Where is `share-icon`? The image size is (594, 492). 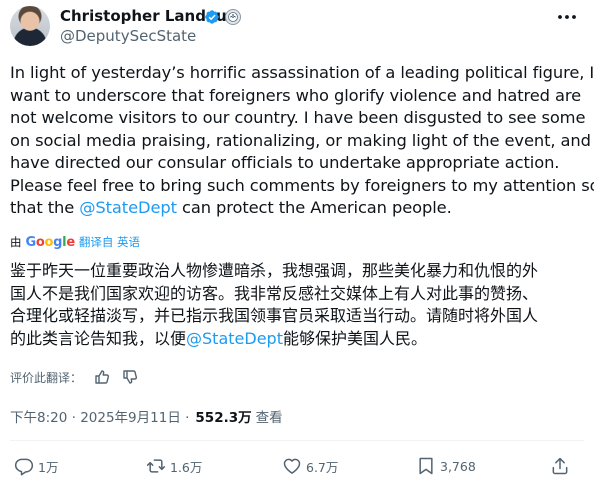
share-icon is located at coordinates (560, 466).